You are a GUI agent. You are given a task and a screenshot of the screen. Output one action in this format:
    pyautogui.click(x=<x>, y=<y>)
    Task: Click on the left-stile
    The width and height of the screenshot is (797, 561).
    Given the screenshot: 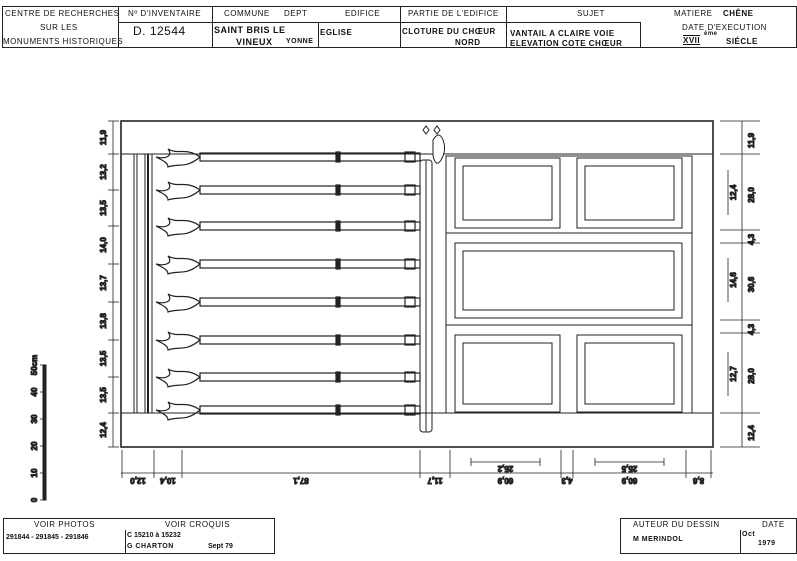 What is the action you would take?
    pyautogui.click(x=143, y=283)
    